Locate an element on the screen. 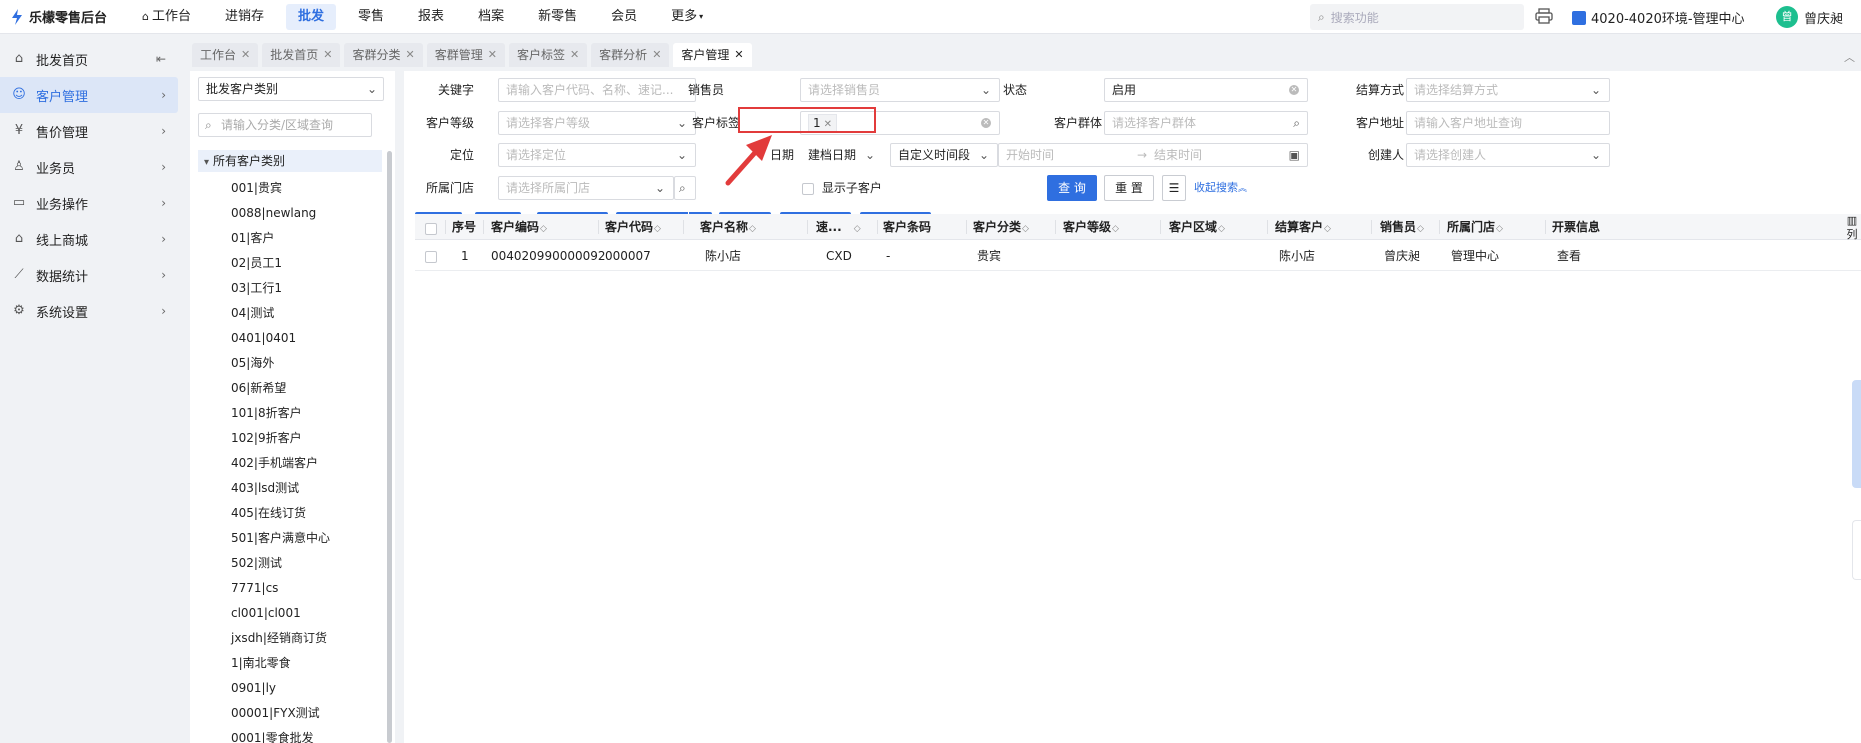  side-drawer-handle is located at coordinates (1856, 434).